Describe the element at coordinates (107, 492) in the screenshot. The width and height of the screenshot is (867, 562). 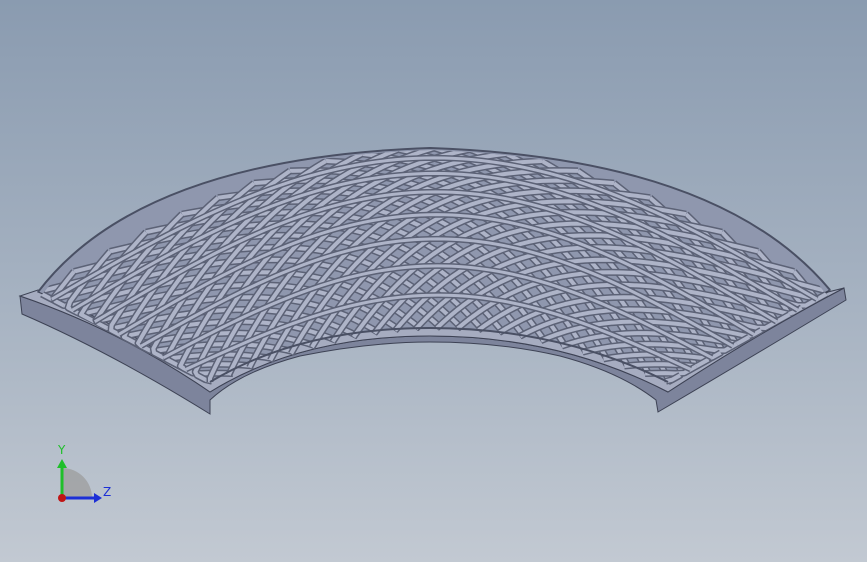
I see `z-axis-label: Z` at that location.